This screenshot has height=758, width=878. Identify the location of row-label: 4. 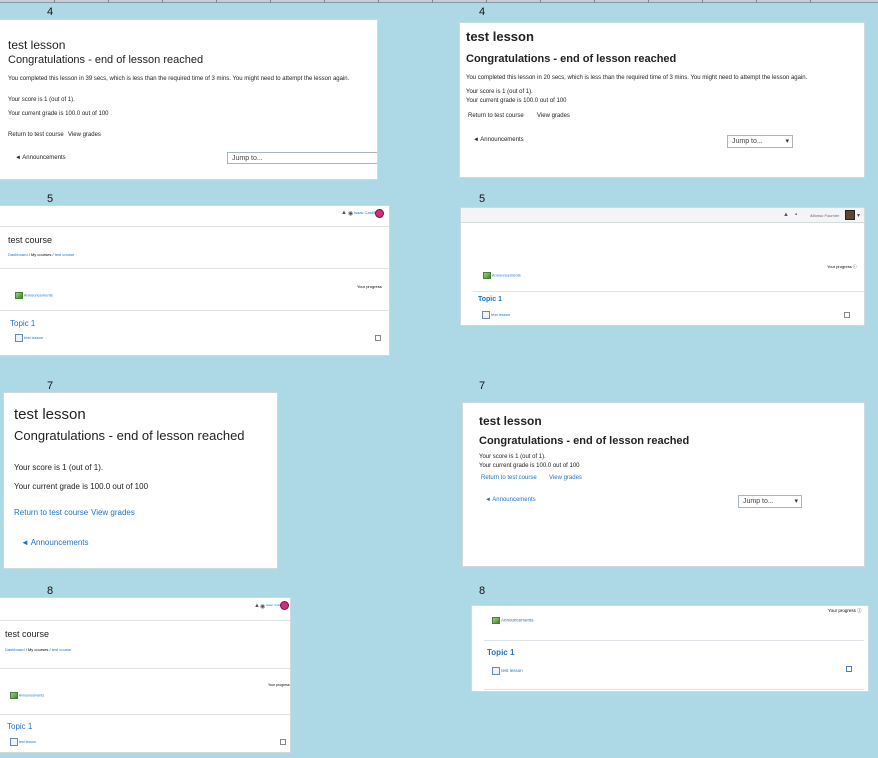
(50, 12).